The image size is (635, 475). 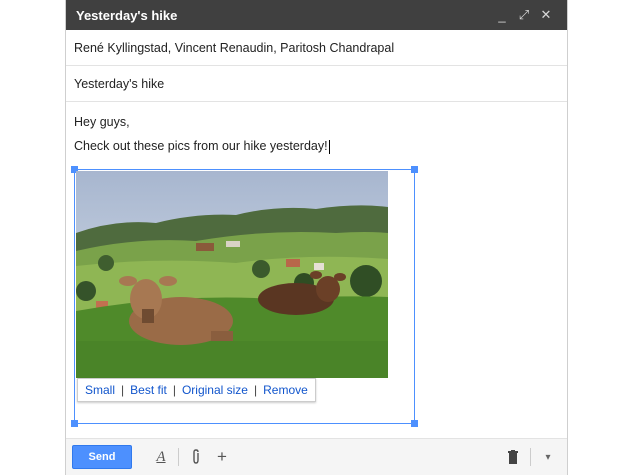 What do you see at coordinates (546, 15) in the screenshot?
I see `close-icon: ✕` at bounding box center [546, 15].